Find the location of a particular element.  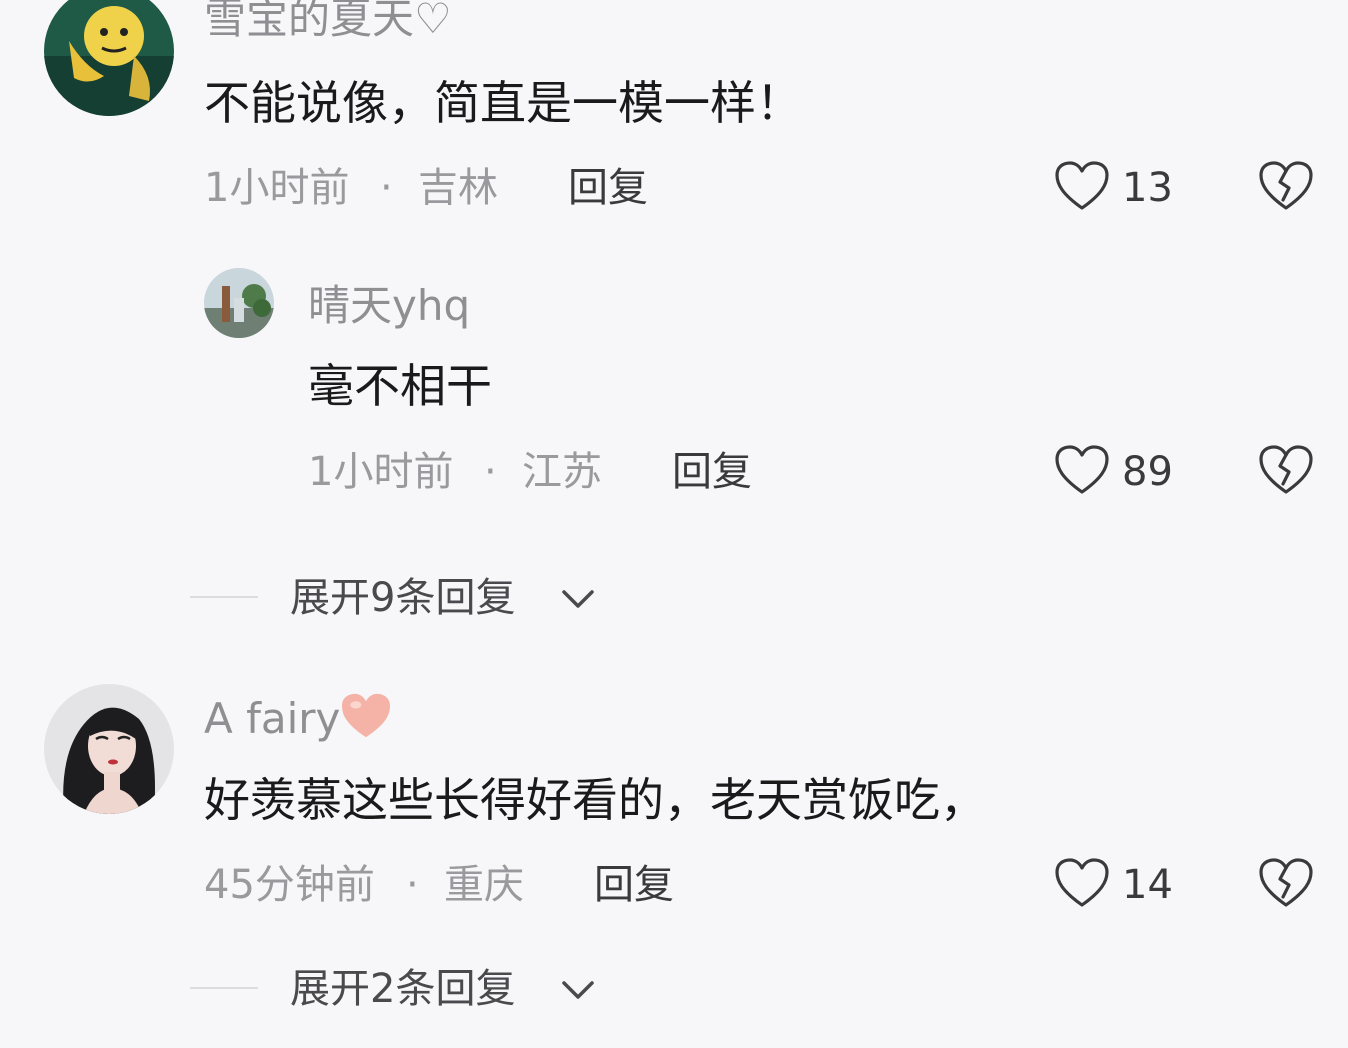

comment-time: 45分钟前 is located at coordinates (289, 885).